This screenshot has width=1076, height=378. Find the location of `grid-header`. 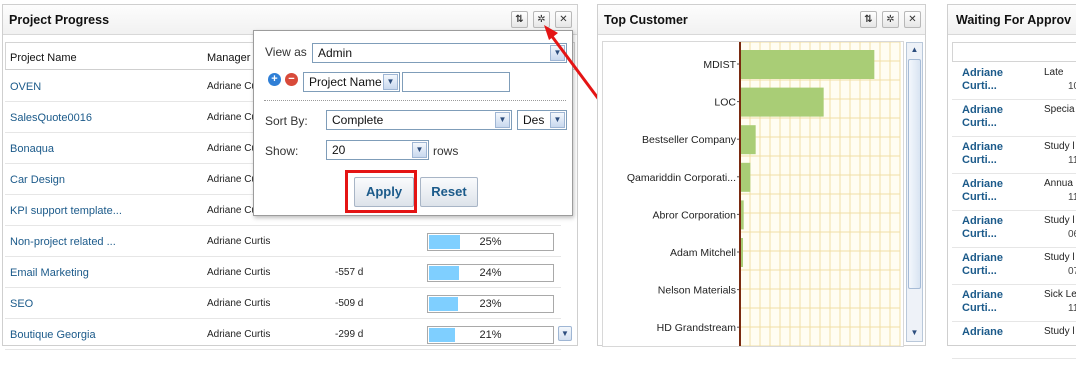

grid-header is located at coordinates (1014, 52).